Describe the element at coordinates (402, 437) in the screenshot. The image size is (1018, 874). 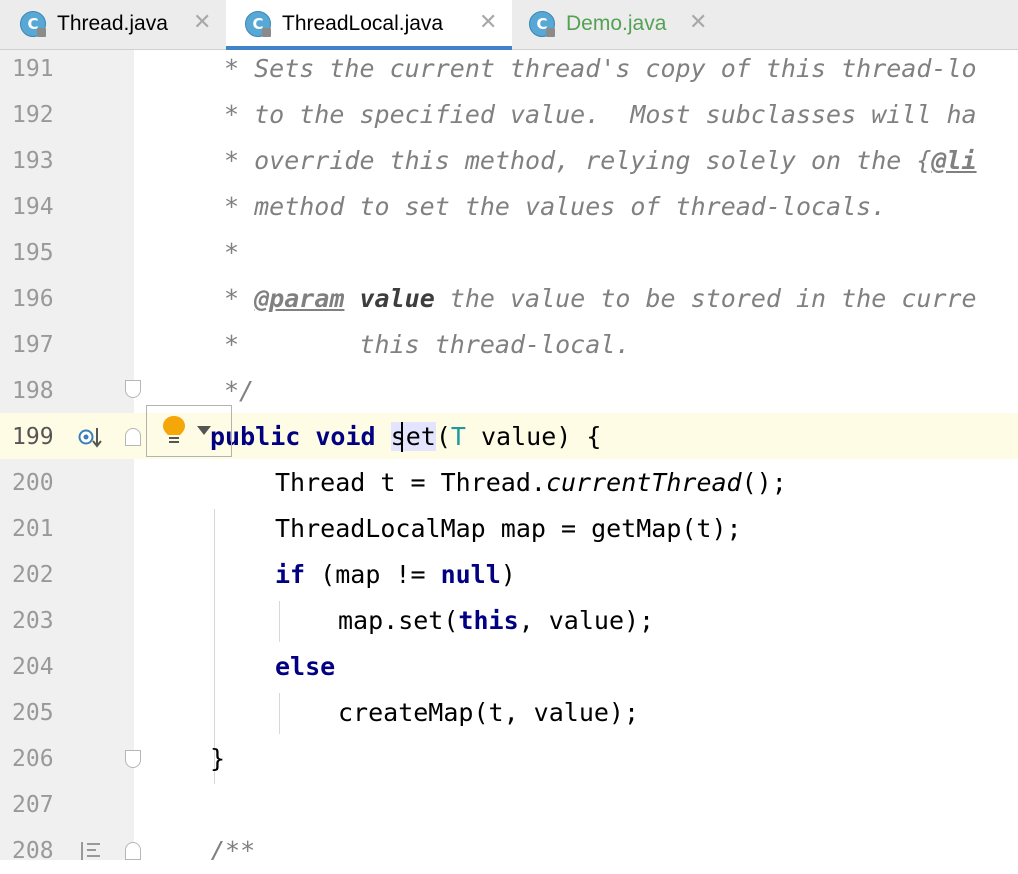
I see `text-caret` at that location.